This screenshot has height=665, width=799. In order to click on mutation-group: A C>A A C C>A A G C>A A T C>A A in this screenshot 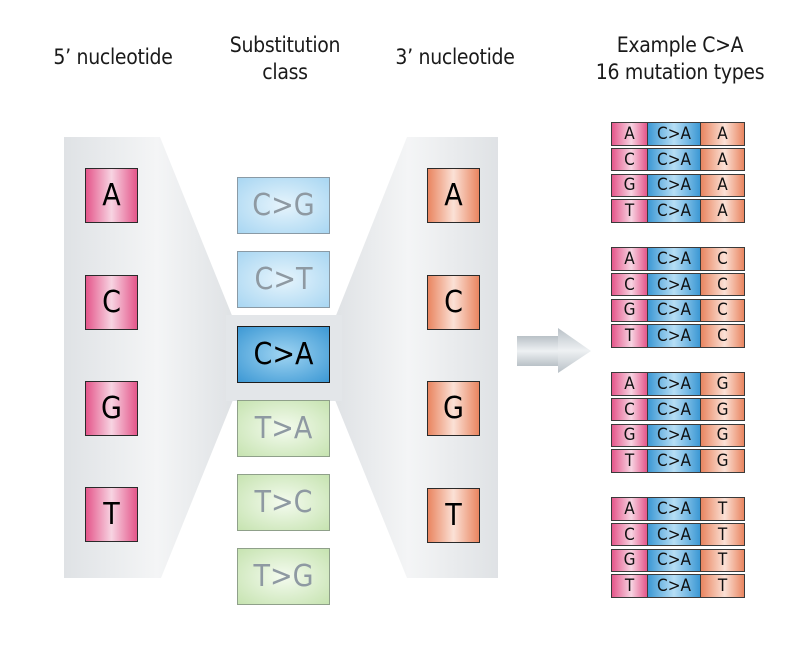, I will do `click(678, 173)`.